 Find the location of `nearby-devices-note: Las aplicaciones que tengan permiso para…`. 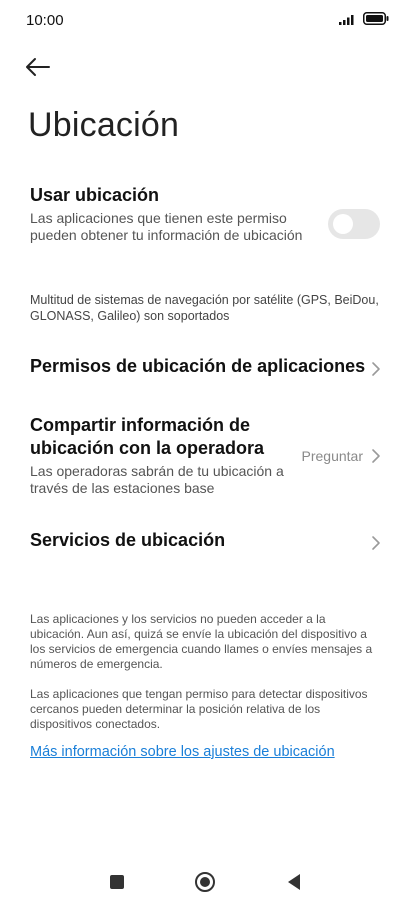

nearby-devices-note: Las aplicaciones que tengan permiso para… is located at coordinates (199, 709).